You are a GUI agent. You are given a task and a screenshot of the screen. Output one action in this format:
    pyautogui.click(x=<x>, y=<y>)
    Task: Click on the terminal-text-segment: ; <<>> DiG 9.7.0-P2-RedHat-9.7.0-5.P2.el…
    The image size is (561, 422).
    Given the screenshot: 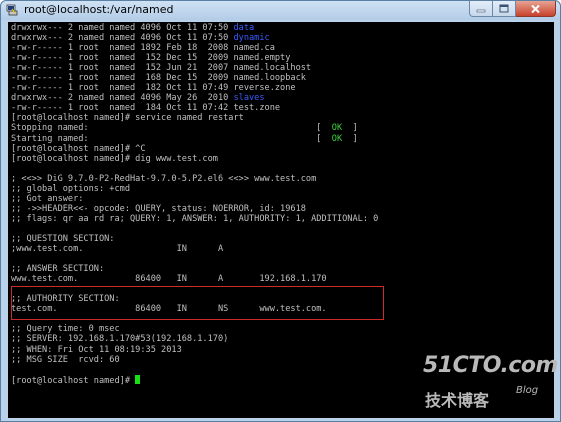 What is the action you would take?
    pyautogui.click(x=164, y=178)
    